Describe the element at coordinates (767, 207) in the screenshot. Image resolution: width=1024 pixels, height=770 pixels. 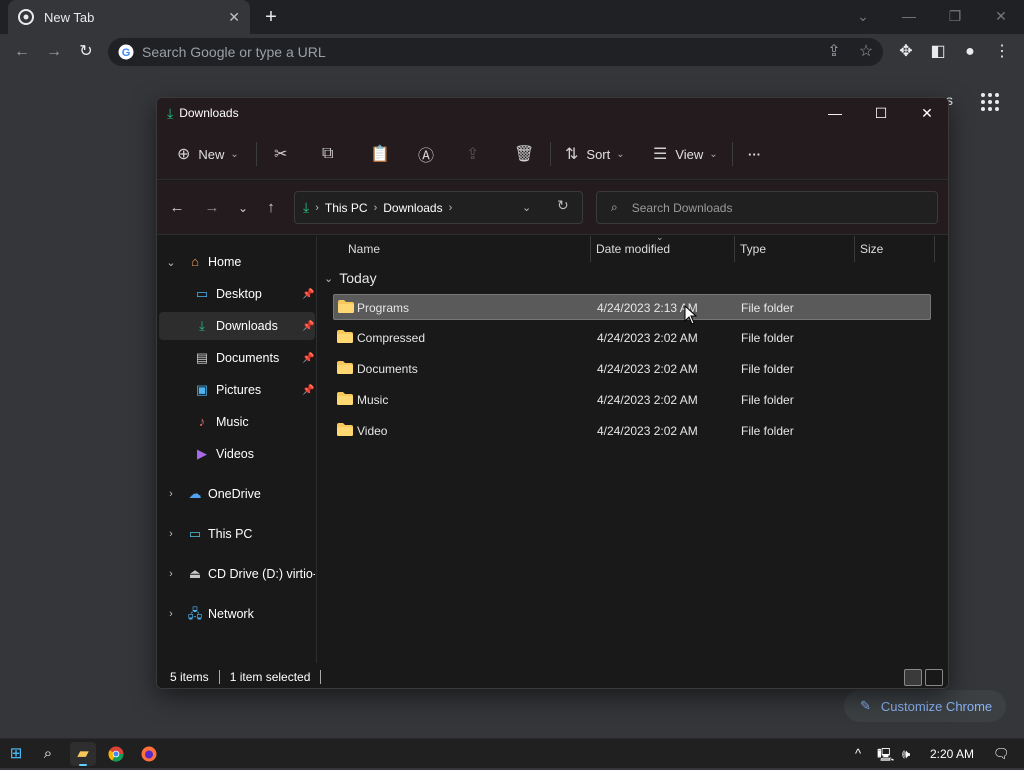
I see `search-input: ⌕ Search Downloads` at that location.